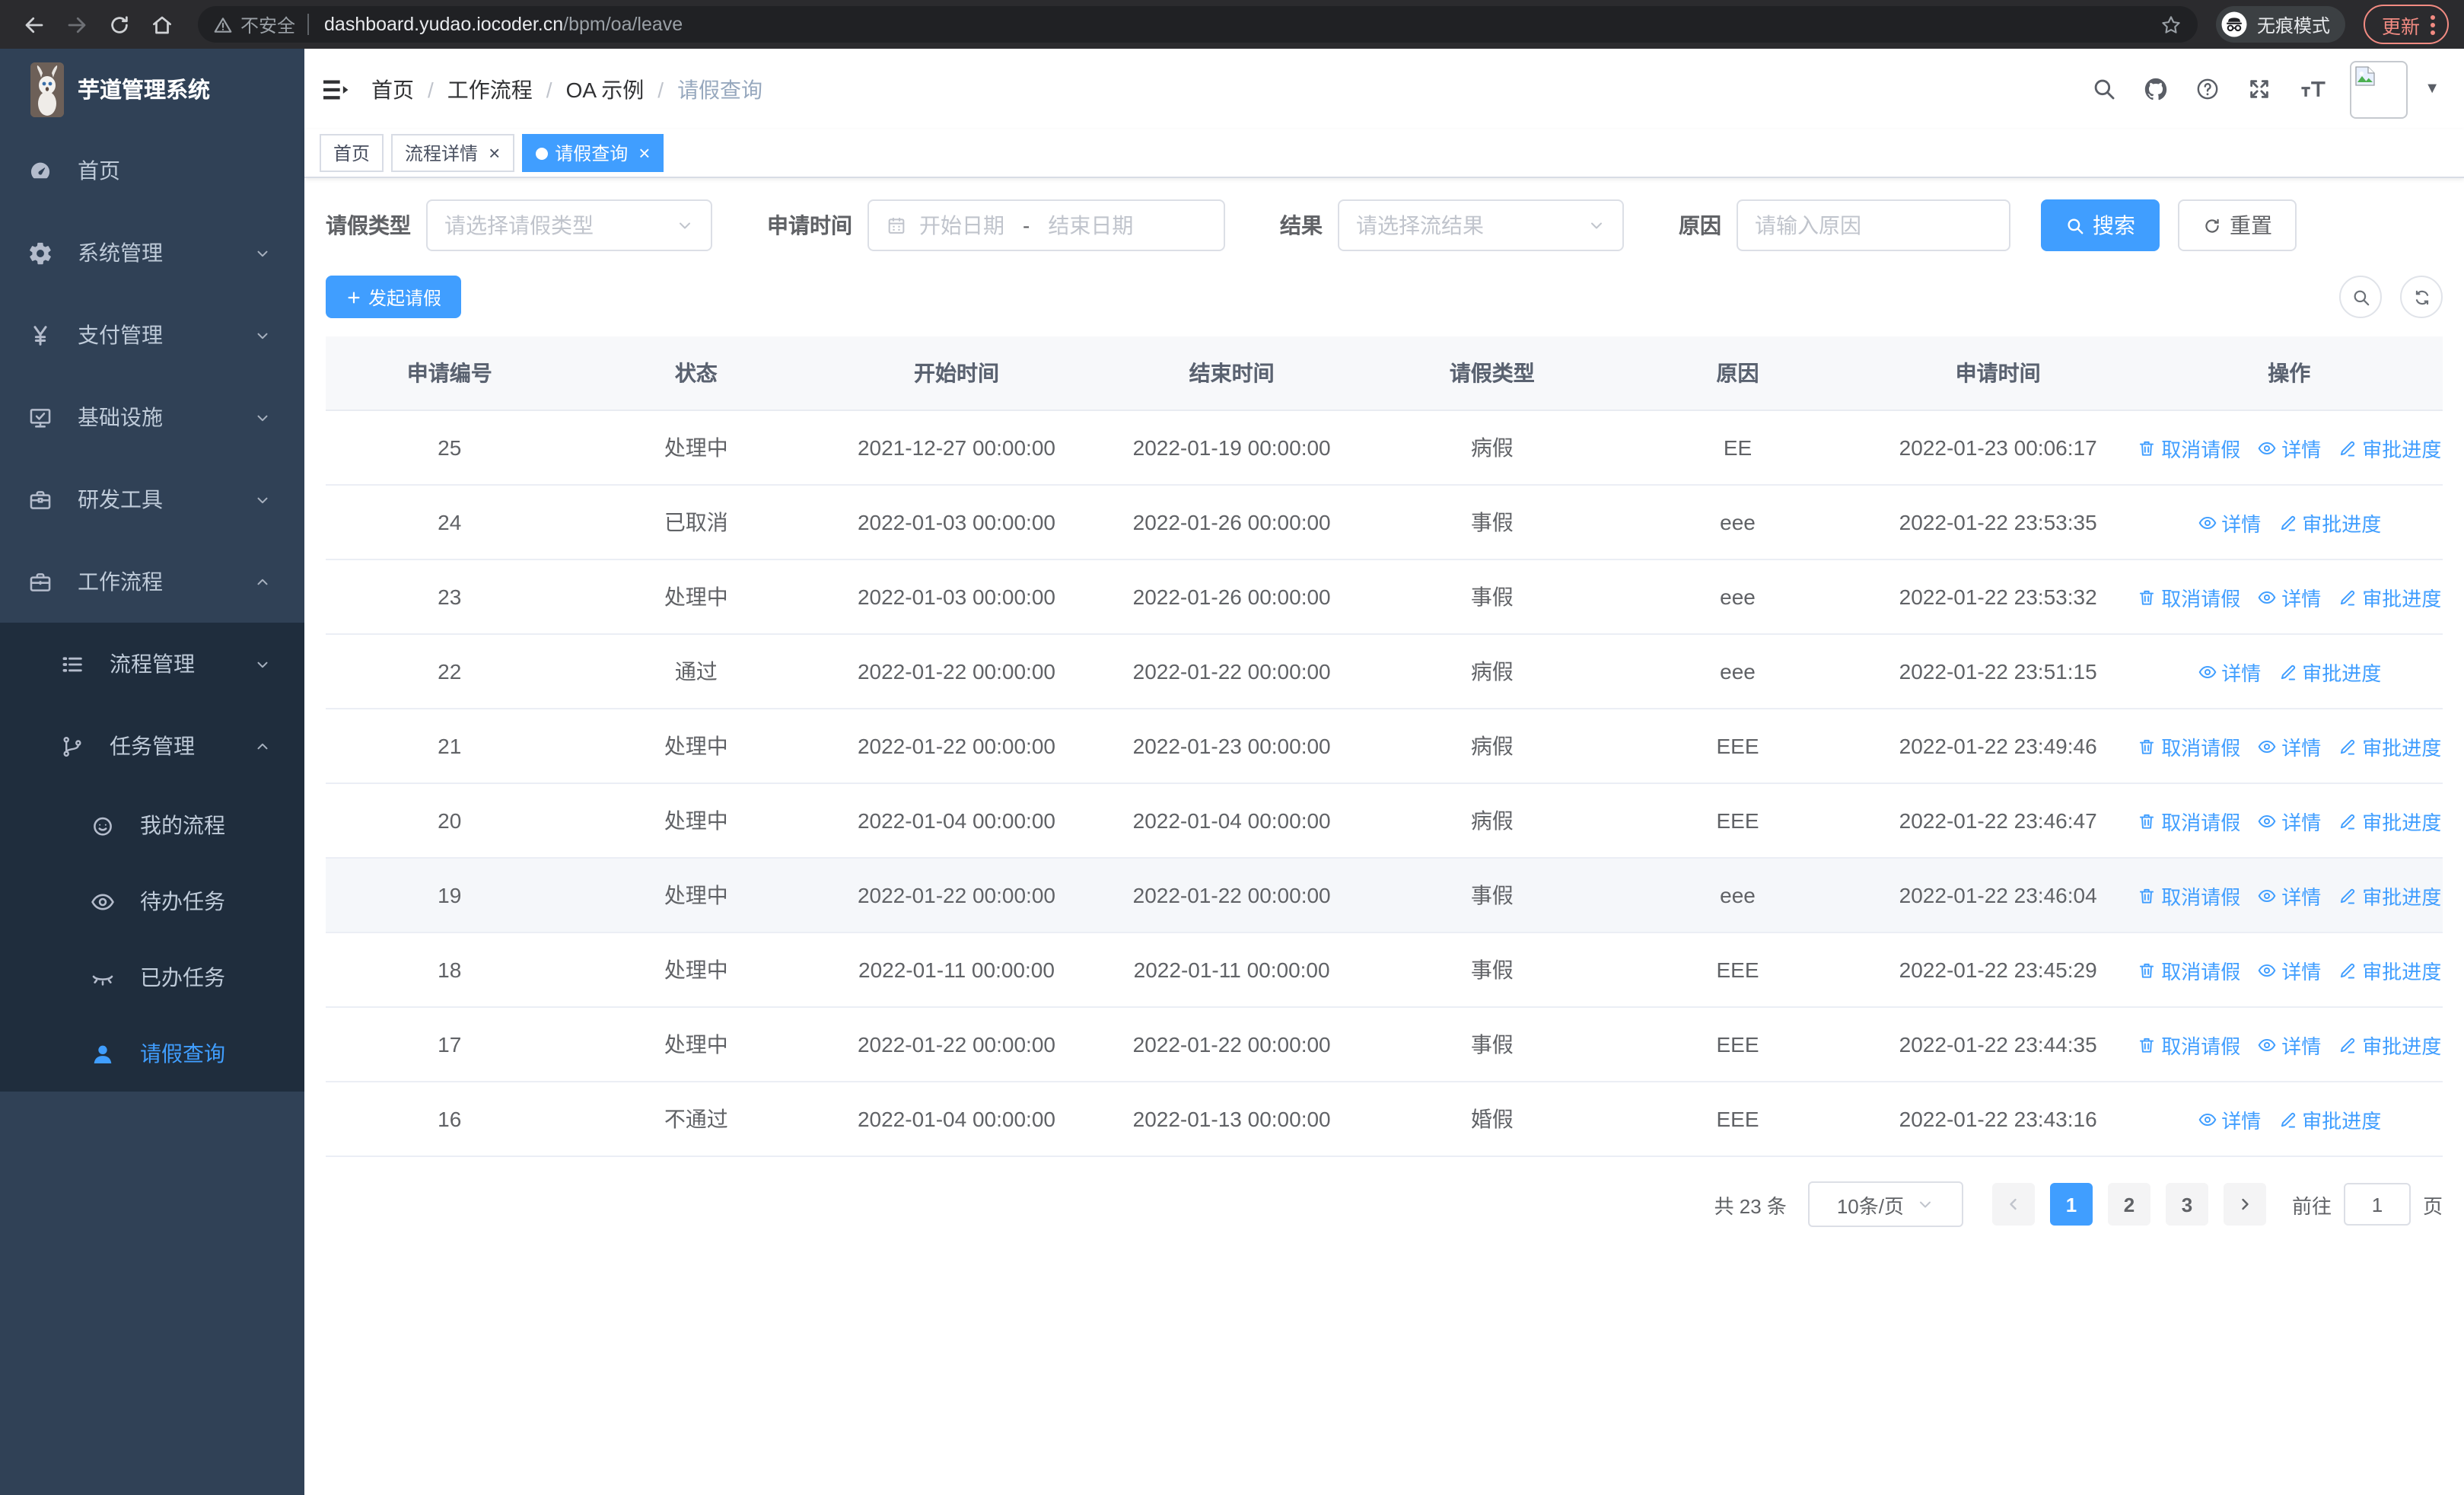  I want to click on page-size-select: 10条/页, so click(1885, 1204).